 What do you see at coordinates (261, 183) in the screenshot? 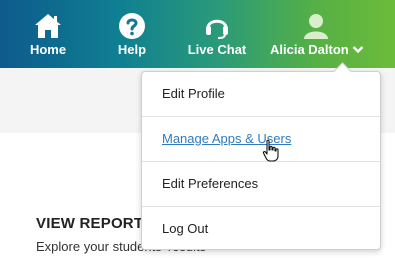
I see `menu-item-edit-preferences: Edit Preferences` at bounding box center [261, 183].